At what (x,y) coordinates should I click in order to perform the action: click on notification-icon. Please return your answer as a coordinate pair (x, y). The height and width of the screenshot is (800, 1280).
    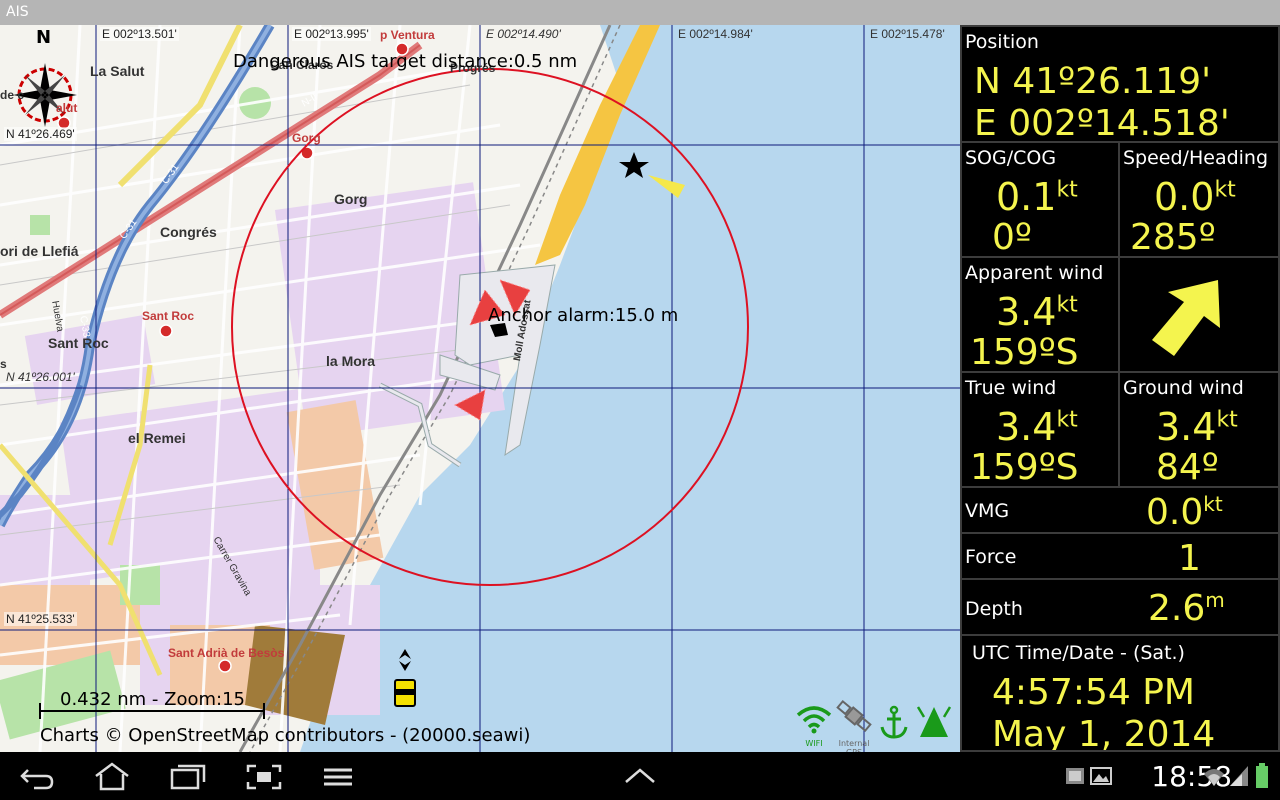
    Looking at the image, I should click on (1075, 776).